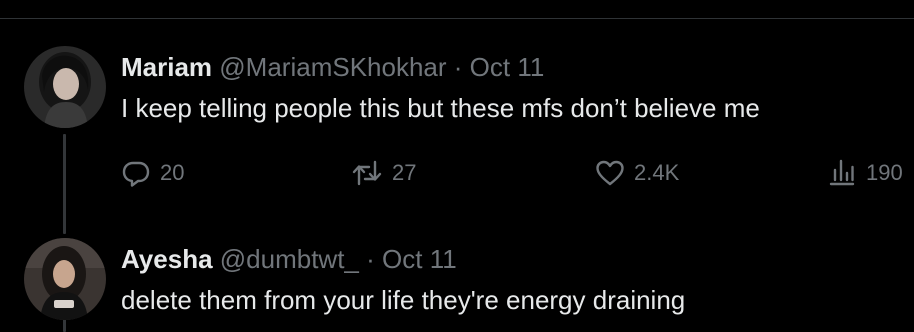 The height and width of the screenshot is (332, 914). Describe the element at coordinates (167, 259) in the screenshot. I see `author-name: Ayesha` at that location.